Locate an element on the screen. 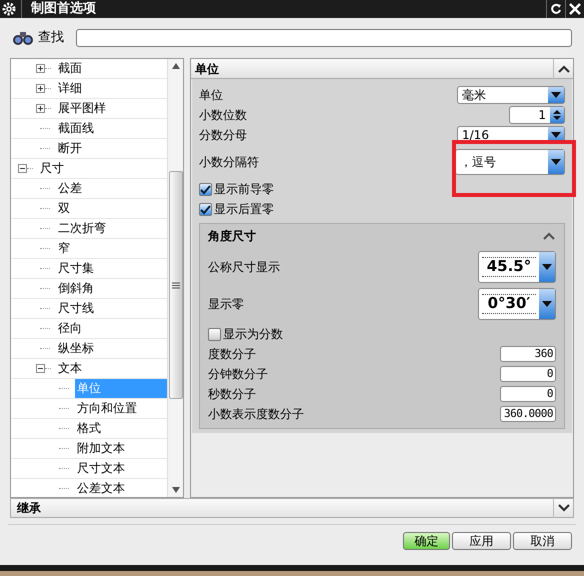 This screenshot has width=584, height=576. tree-item: 公差文本 is located at coordinates (101, 488).